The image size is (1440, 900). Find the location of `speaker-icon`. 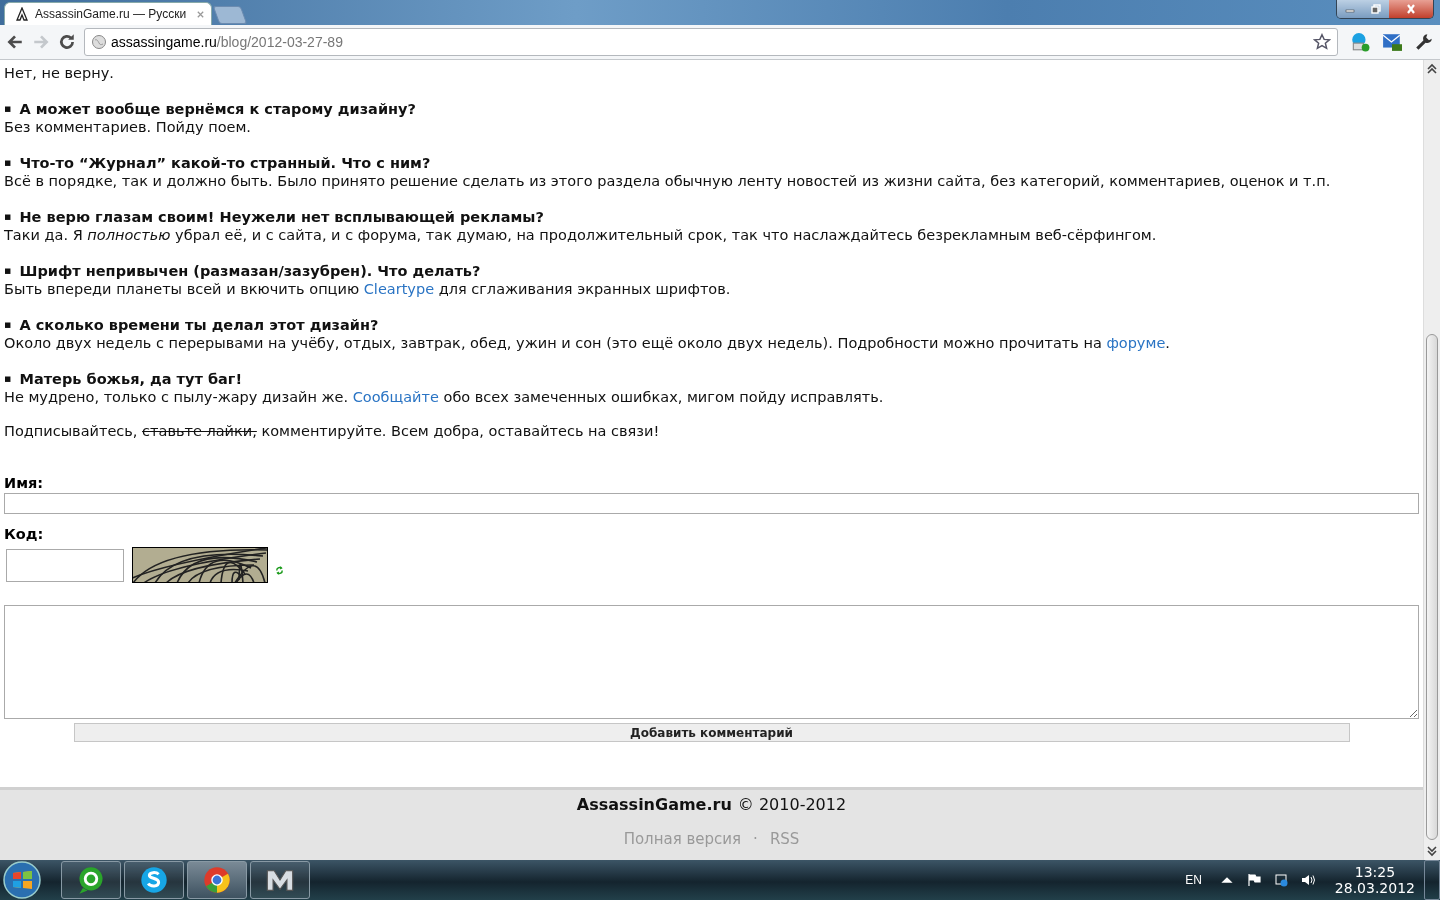

speaker-icon is located at coordinates (1307, 880).